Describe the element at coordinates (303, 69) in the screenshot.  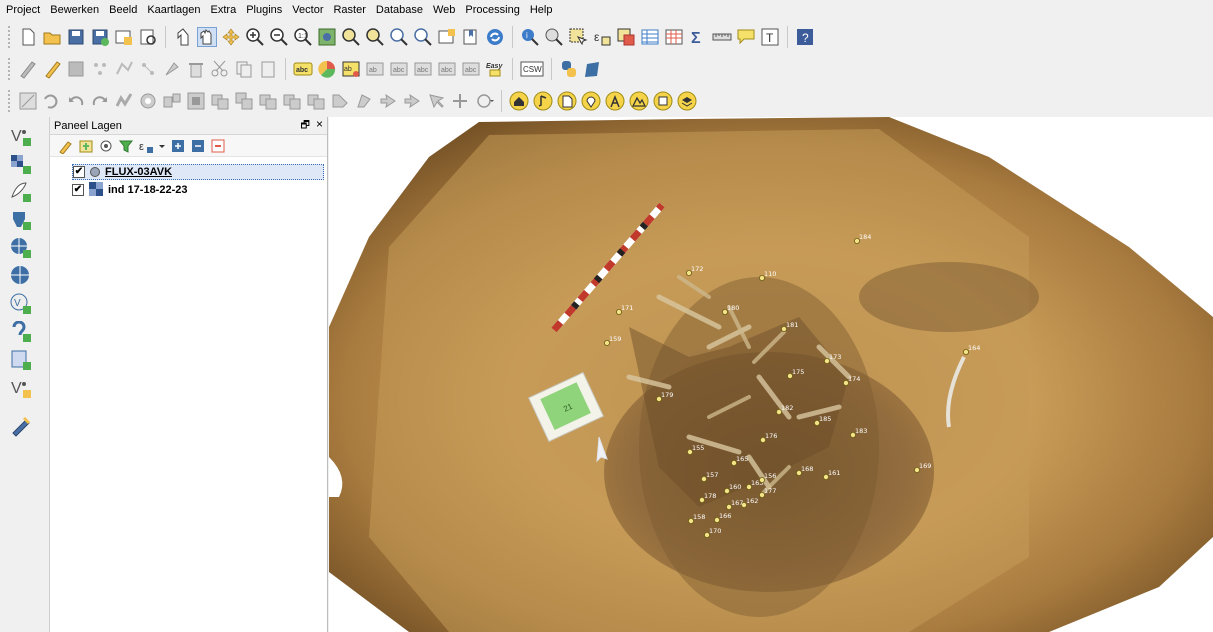
I see `label-toolbar-abc-icon: abc` at that location.